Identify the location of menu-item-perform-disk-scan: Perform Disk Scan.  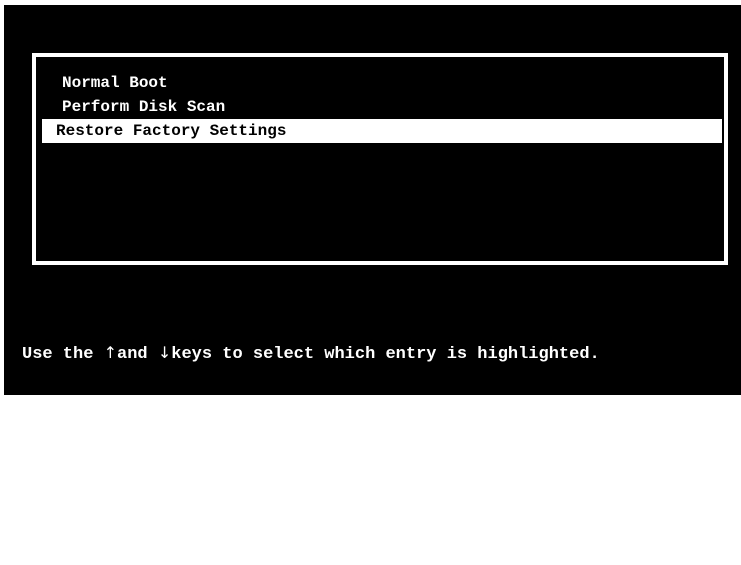
(382, 107).